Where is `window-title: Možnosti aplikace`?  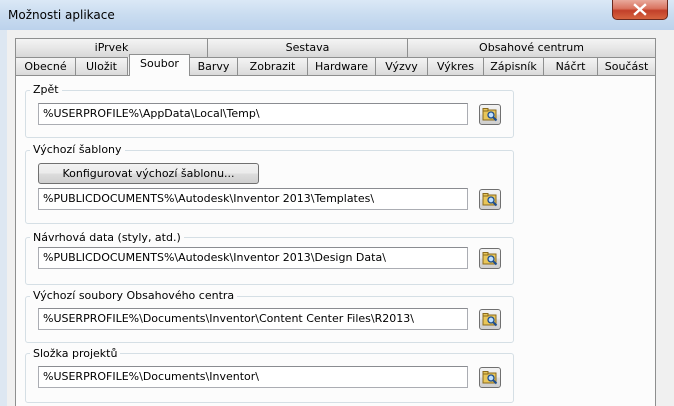 window-title: Možnosti aplikace is located at coordinates (61, 15).